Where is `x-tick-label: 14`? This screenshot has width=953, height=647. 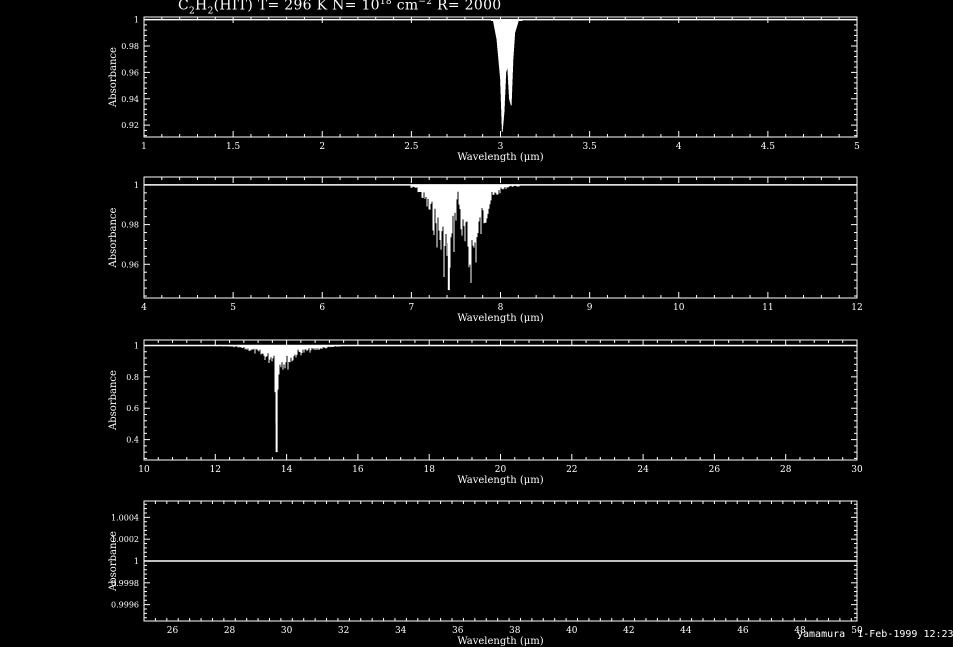 x-tick-label: 14 is located at coordinates (287, 470).